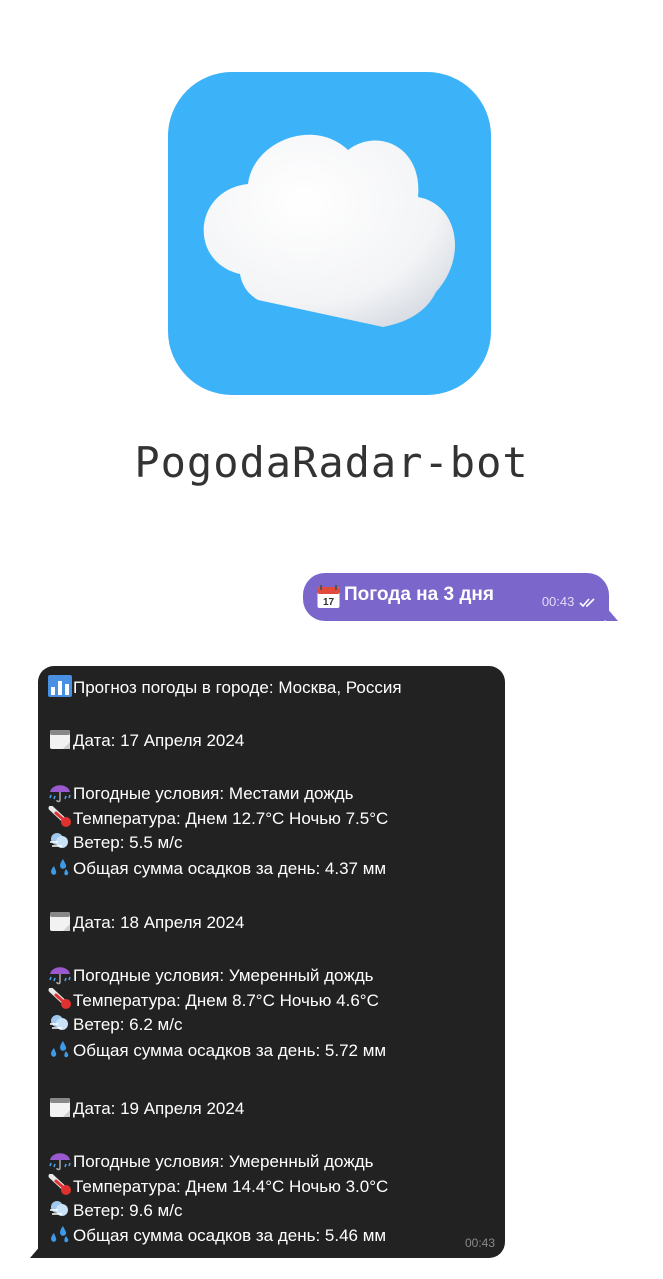  Describe the element at coordinates (217, 868) in the screenshot. I see `day-precipitation: Общая сумма осадков за день: 4.37 мм` at that location.